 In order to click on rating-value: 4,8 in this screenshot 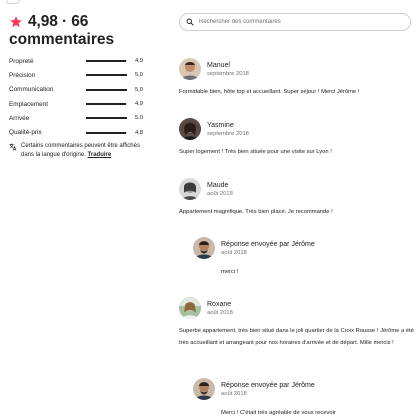, I will do `click(138, 132)`.